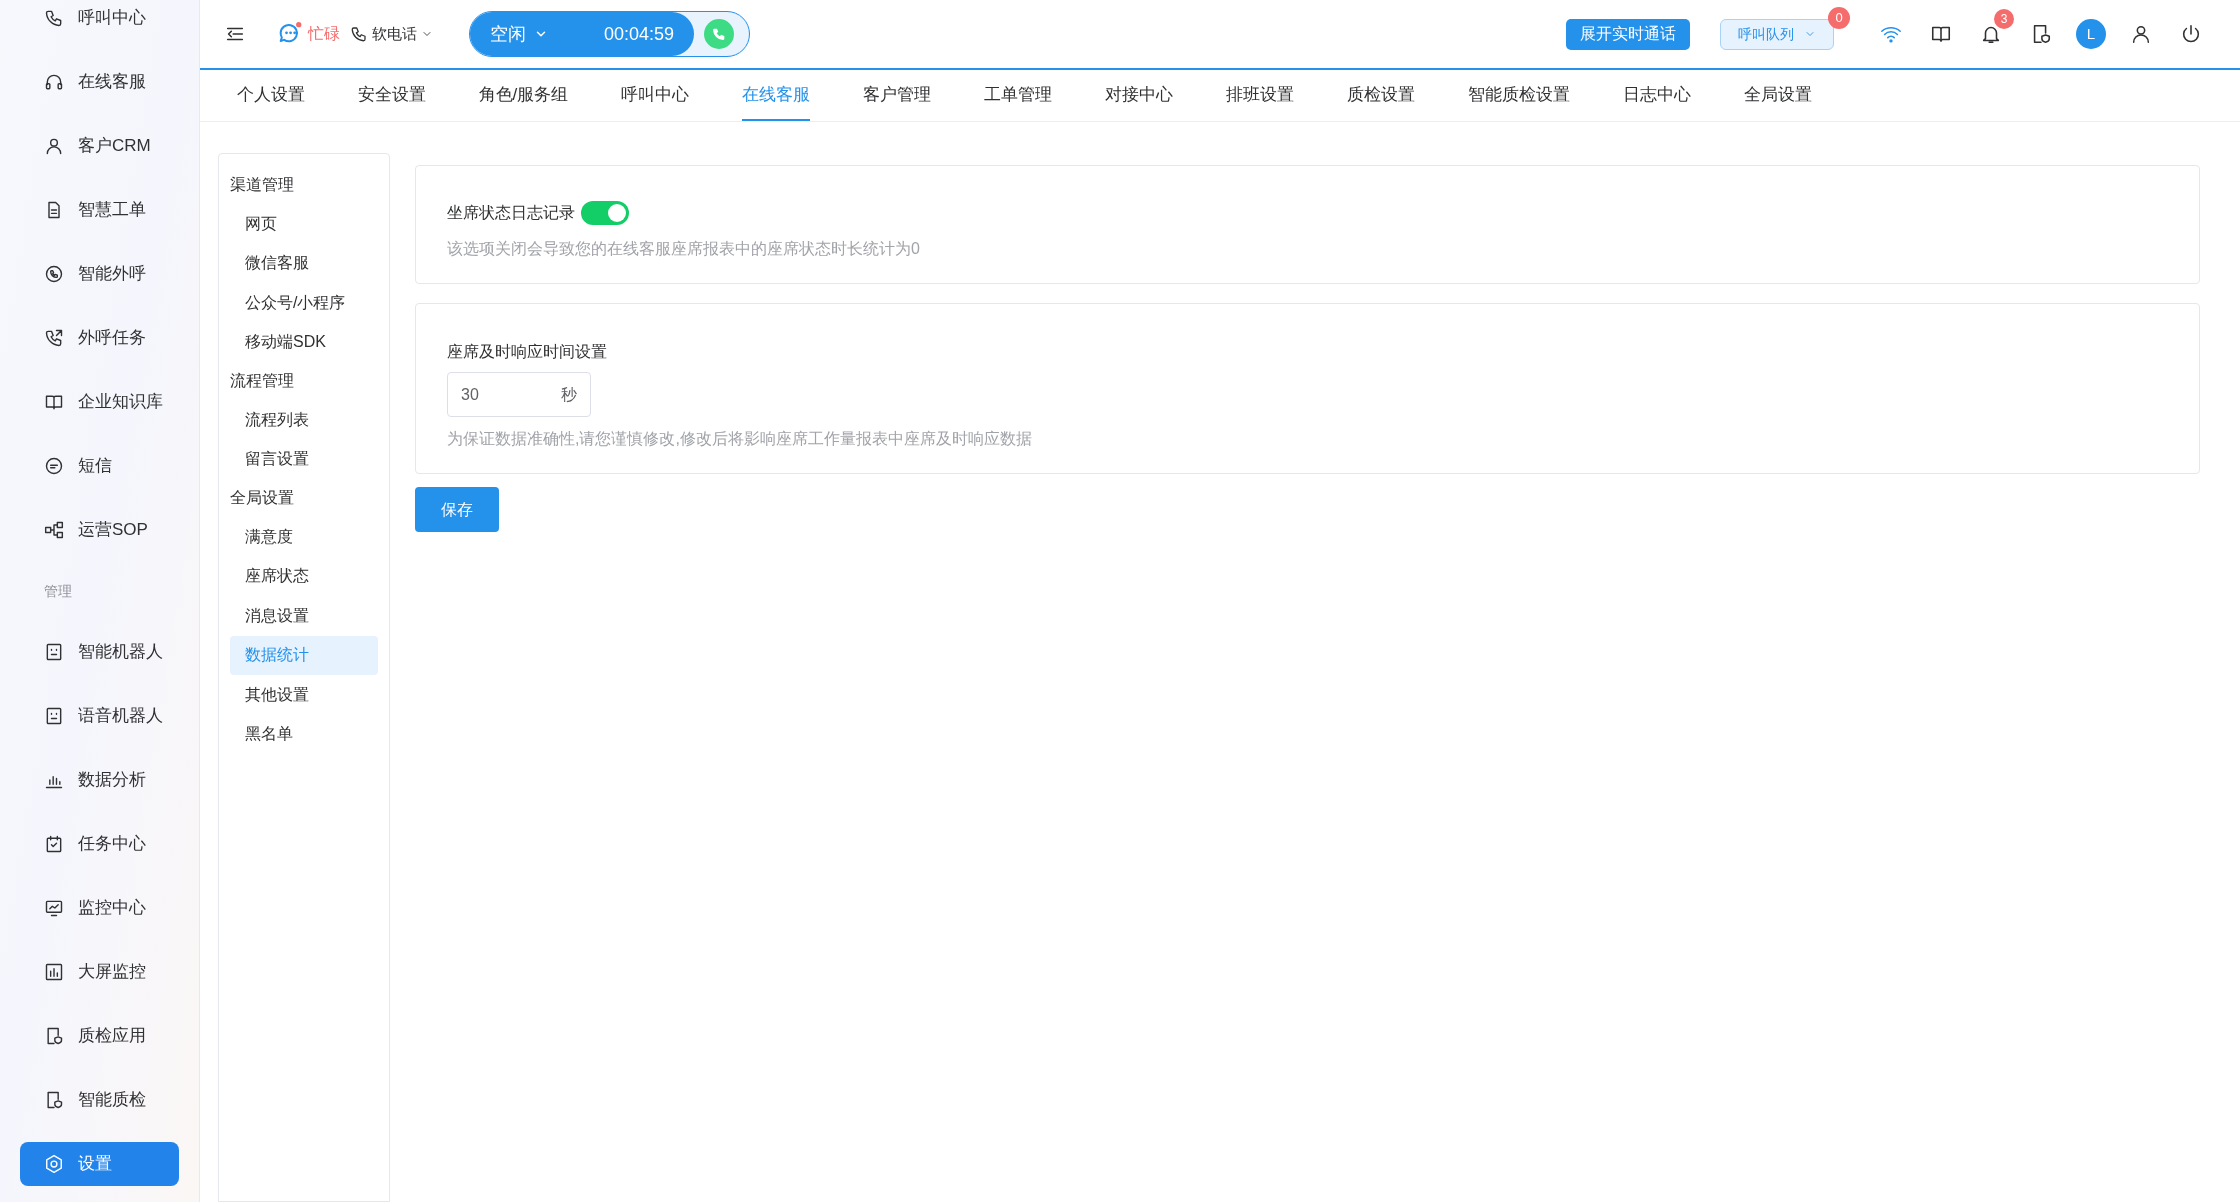 Image resolution: width=2240 pixels, height=1202 pixels. I want to click on menu-group-title: 全局设置, so click(262, 498).